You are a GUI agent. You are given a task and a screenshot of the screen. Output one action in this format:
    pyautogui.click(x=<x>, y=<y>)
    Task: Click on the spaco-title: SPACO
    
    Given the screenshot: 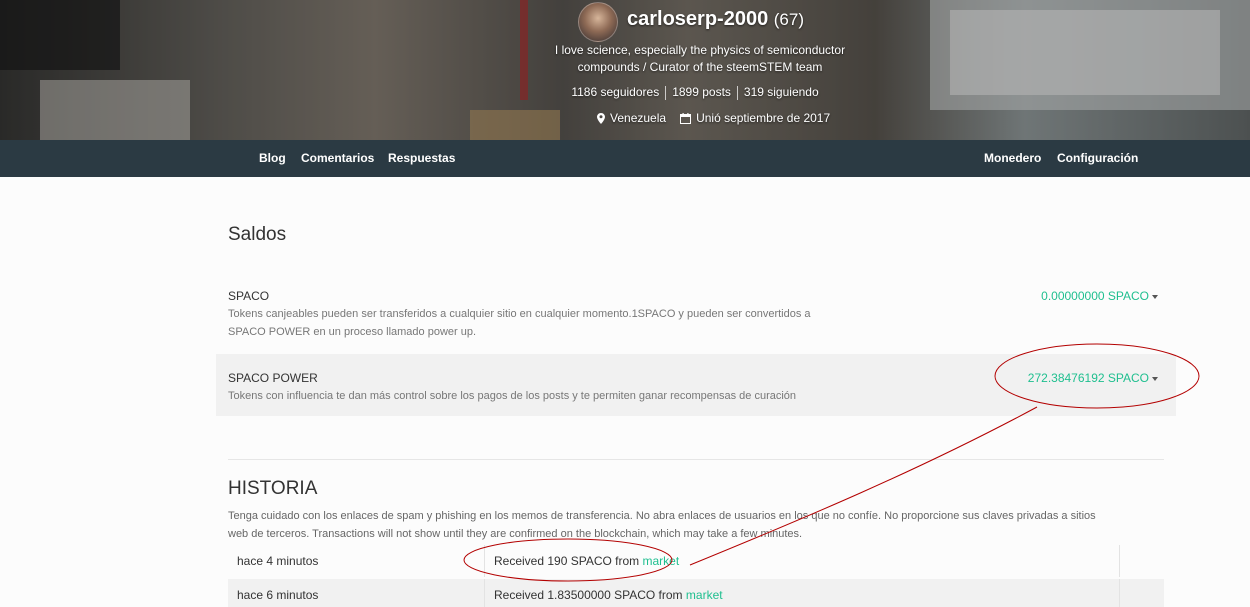 What is the action you would take?
    pyautogui.click(x=249, y=296)
    